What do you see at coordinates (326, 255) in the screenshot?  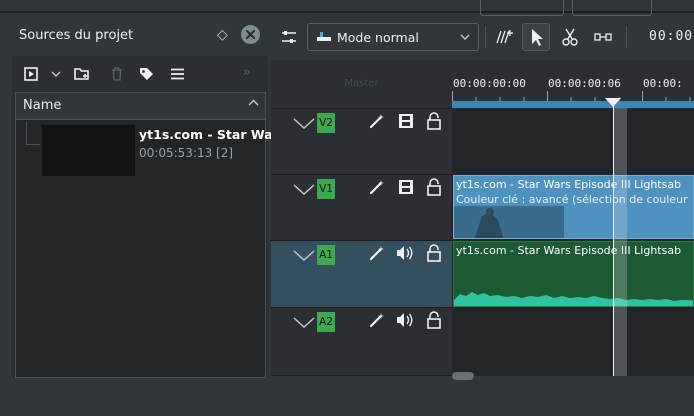 I see `track-name-badge: A1` at bounding box center [326, 255].